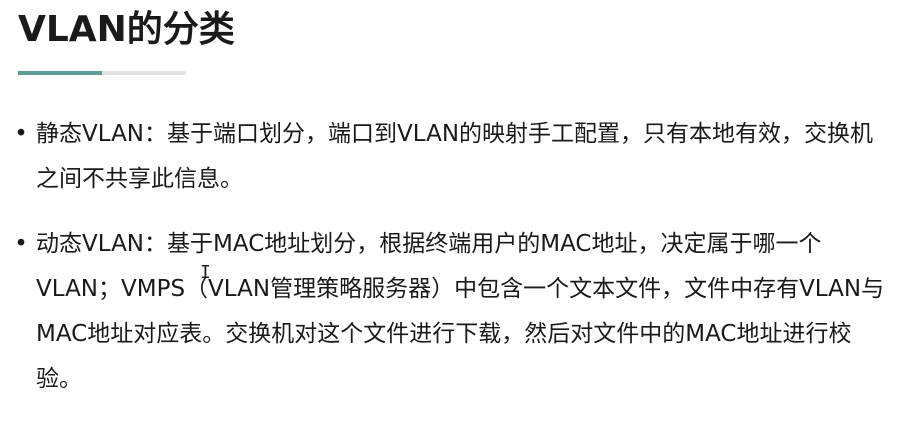 This screenshot has height=447, width=916. What do you see at coordinates (205, 272) in the screenshot?
I see `text-cursor-icon: I` at bounding box center [205, 272].